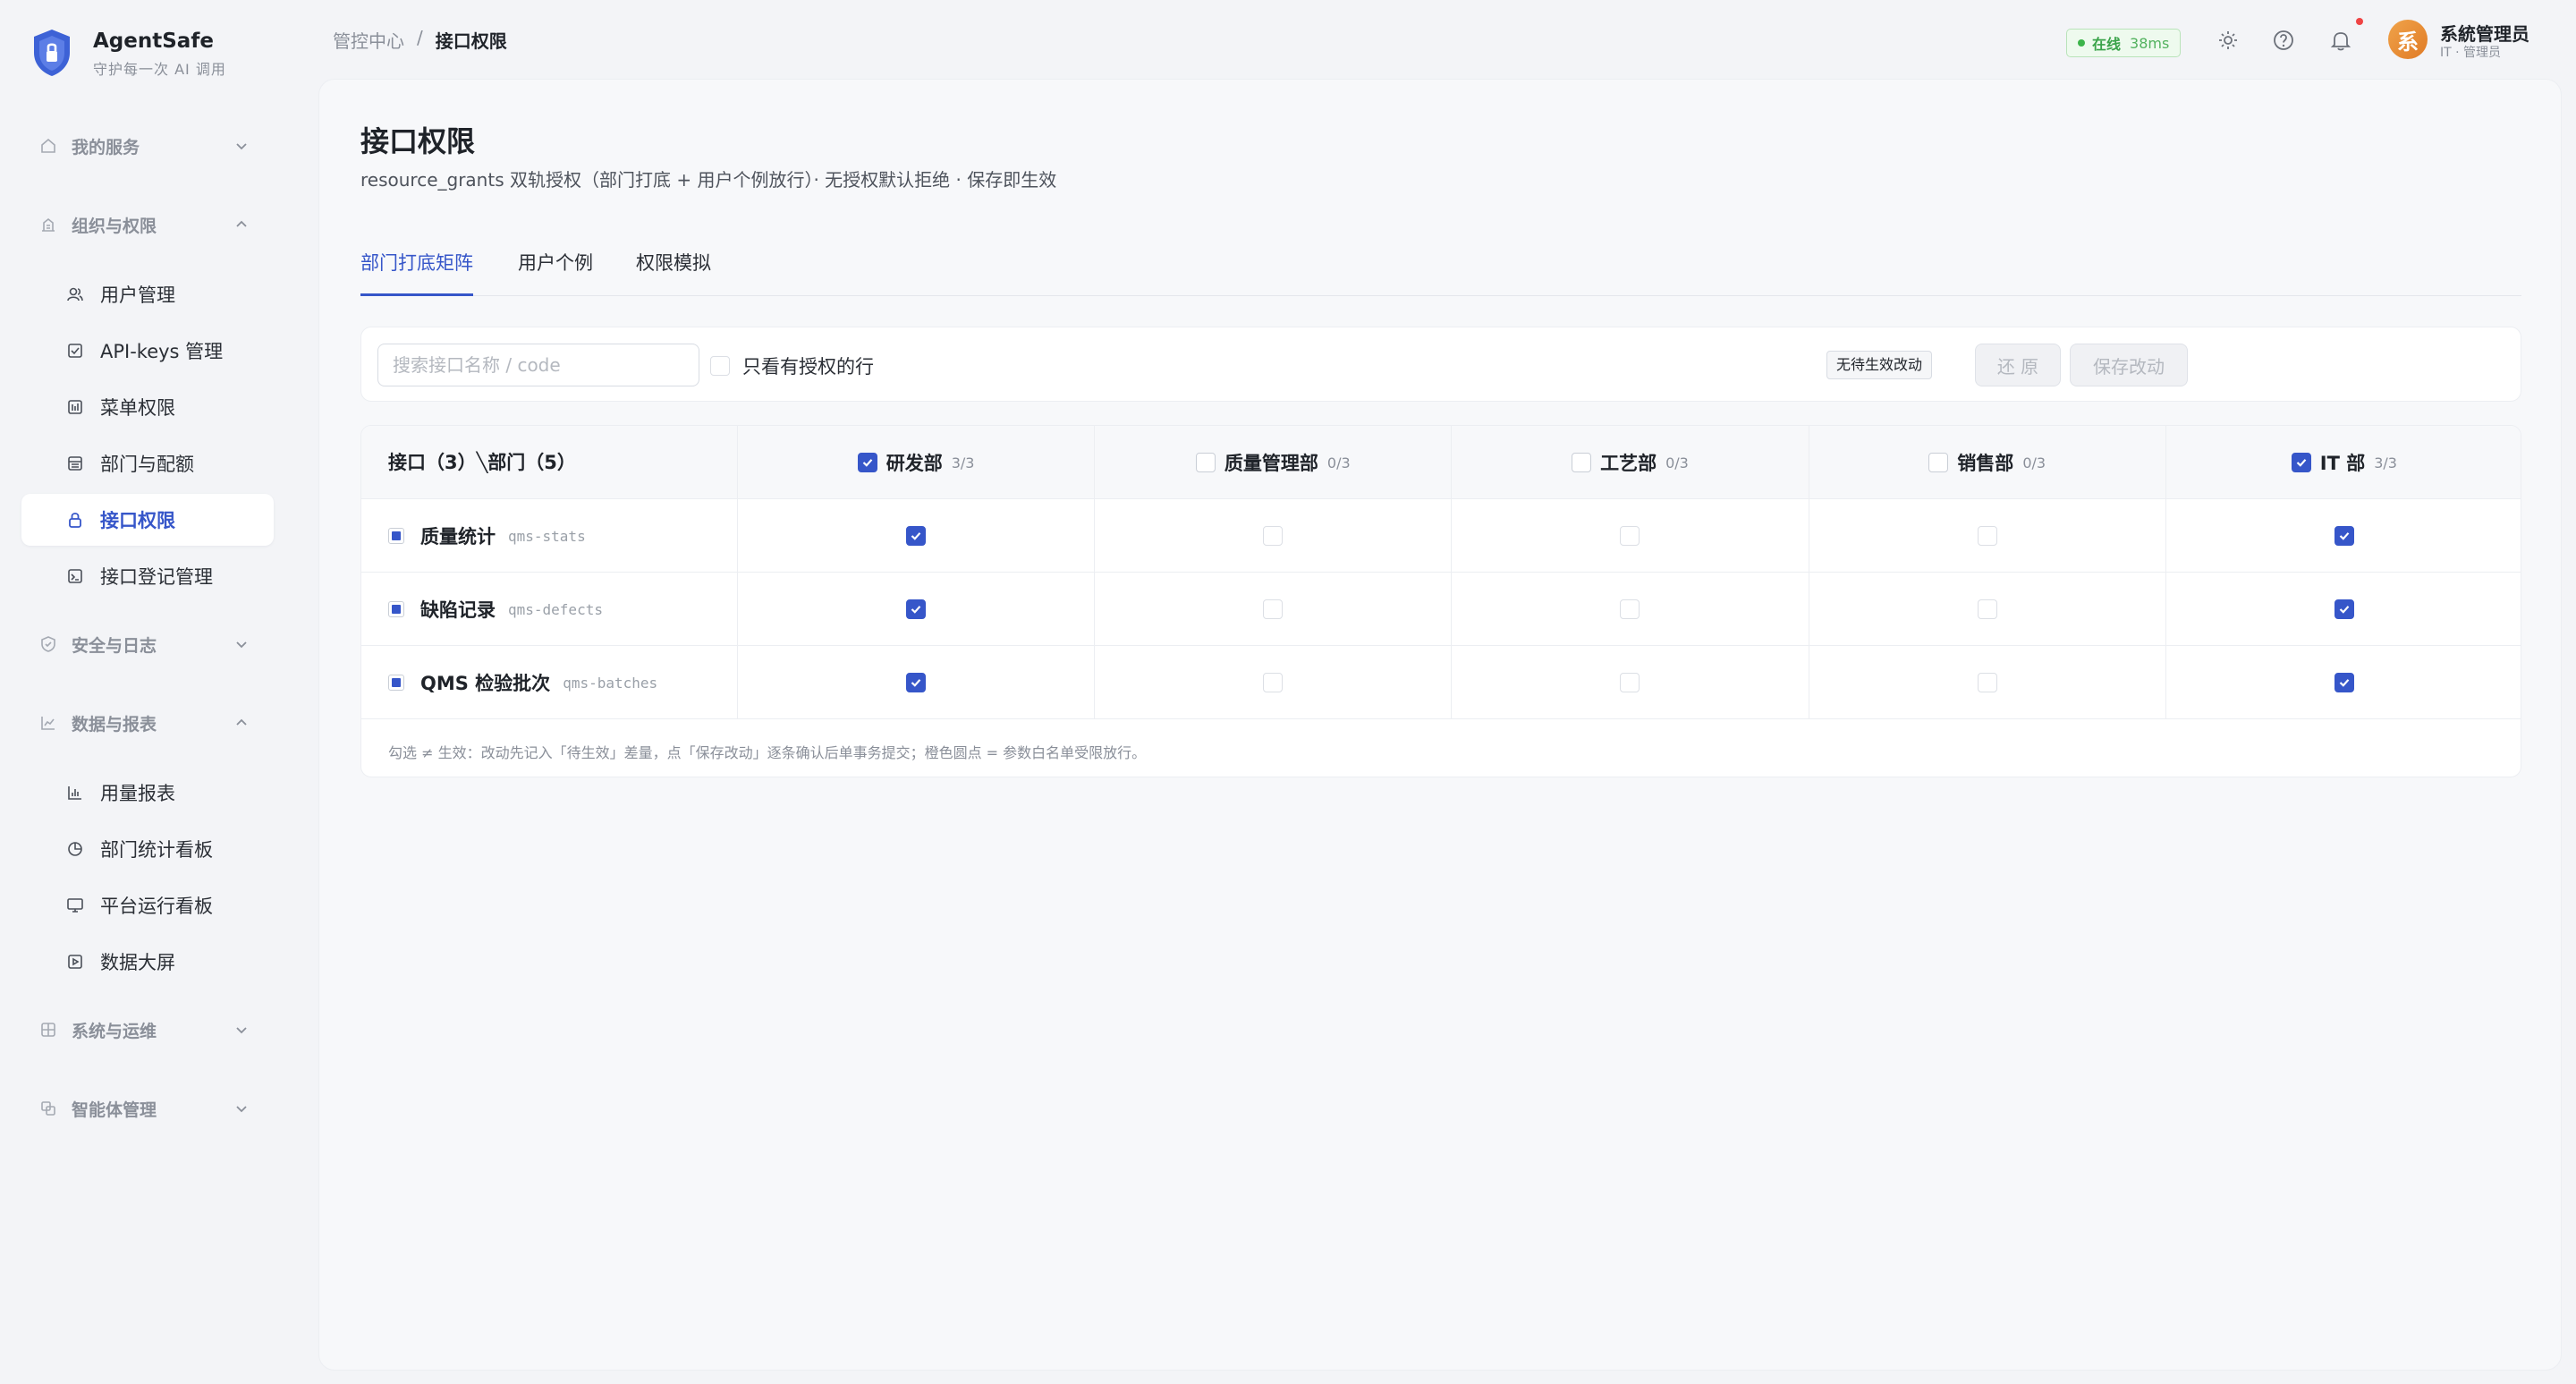 The image size is (2576, 1384). I want to click on table-row: QMS 检验批次 qms-batches, so click(1441, 682).